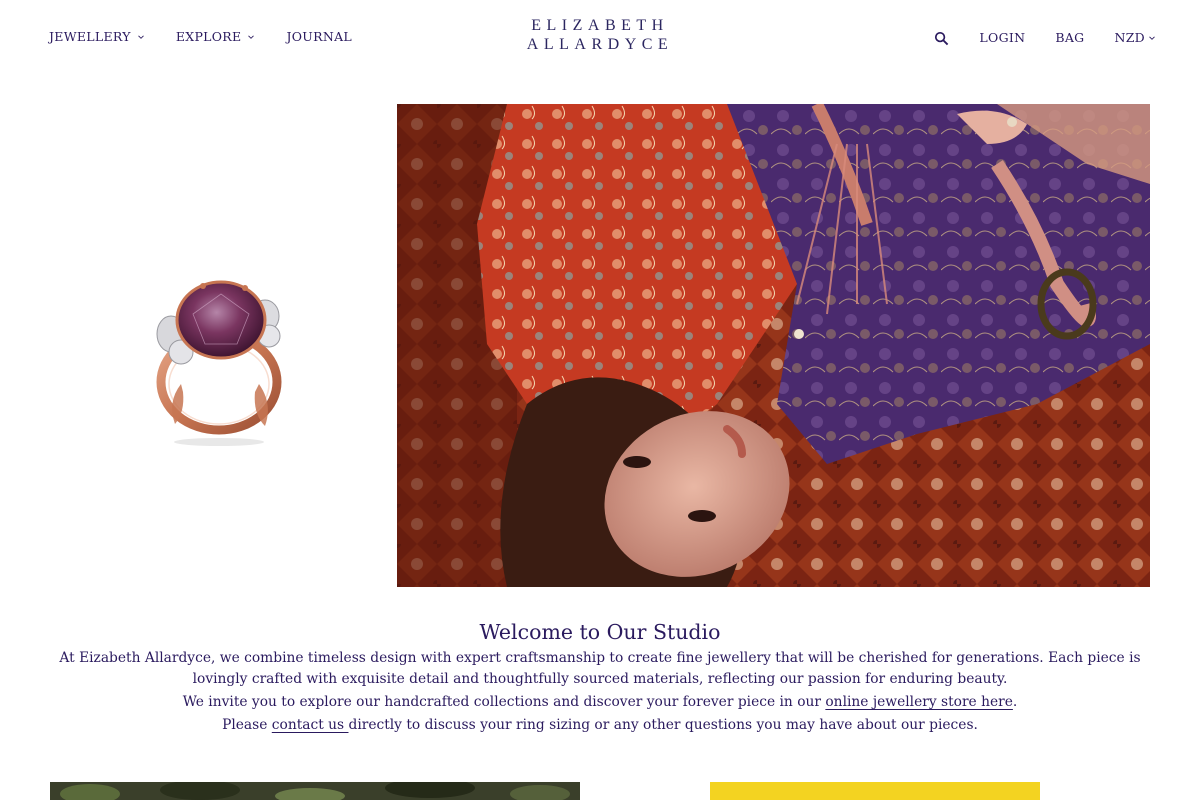 The image size is (1200, 800). Describe the element at coordinates (1045, 37) in the screenshot. I see `utility-nav: LOGIN BAG NZD` at that location.